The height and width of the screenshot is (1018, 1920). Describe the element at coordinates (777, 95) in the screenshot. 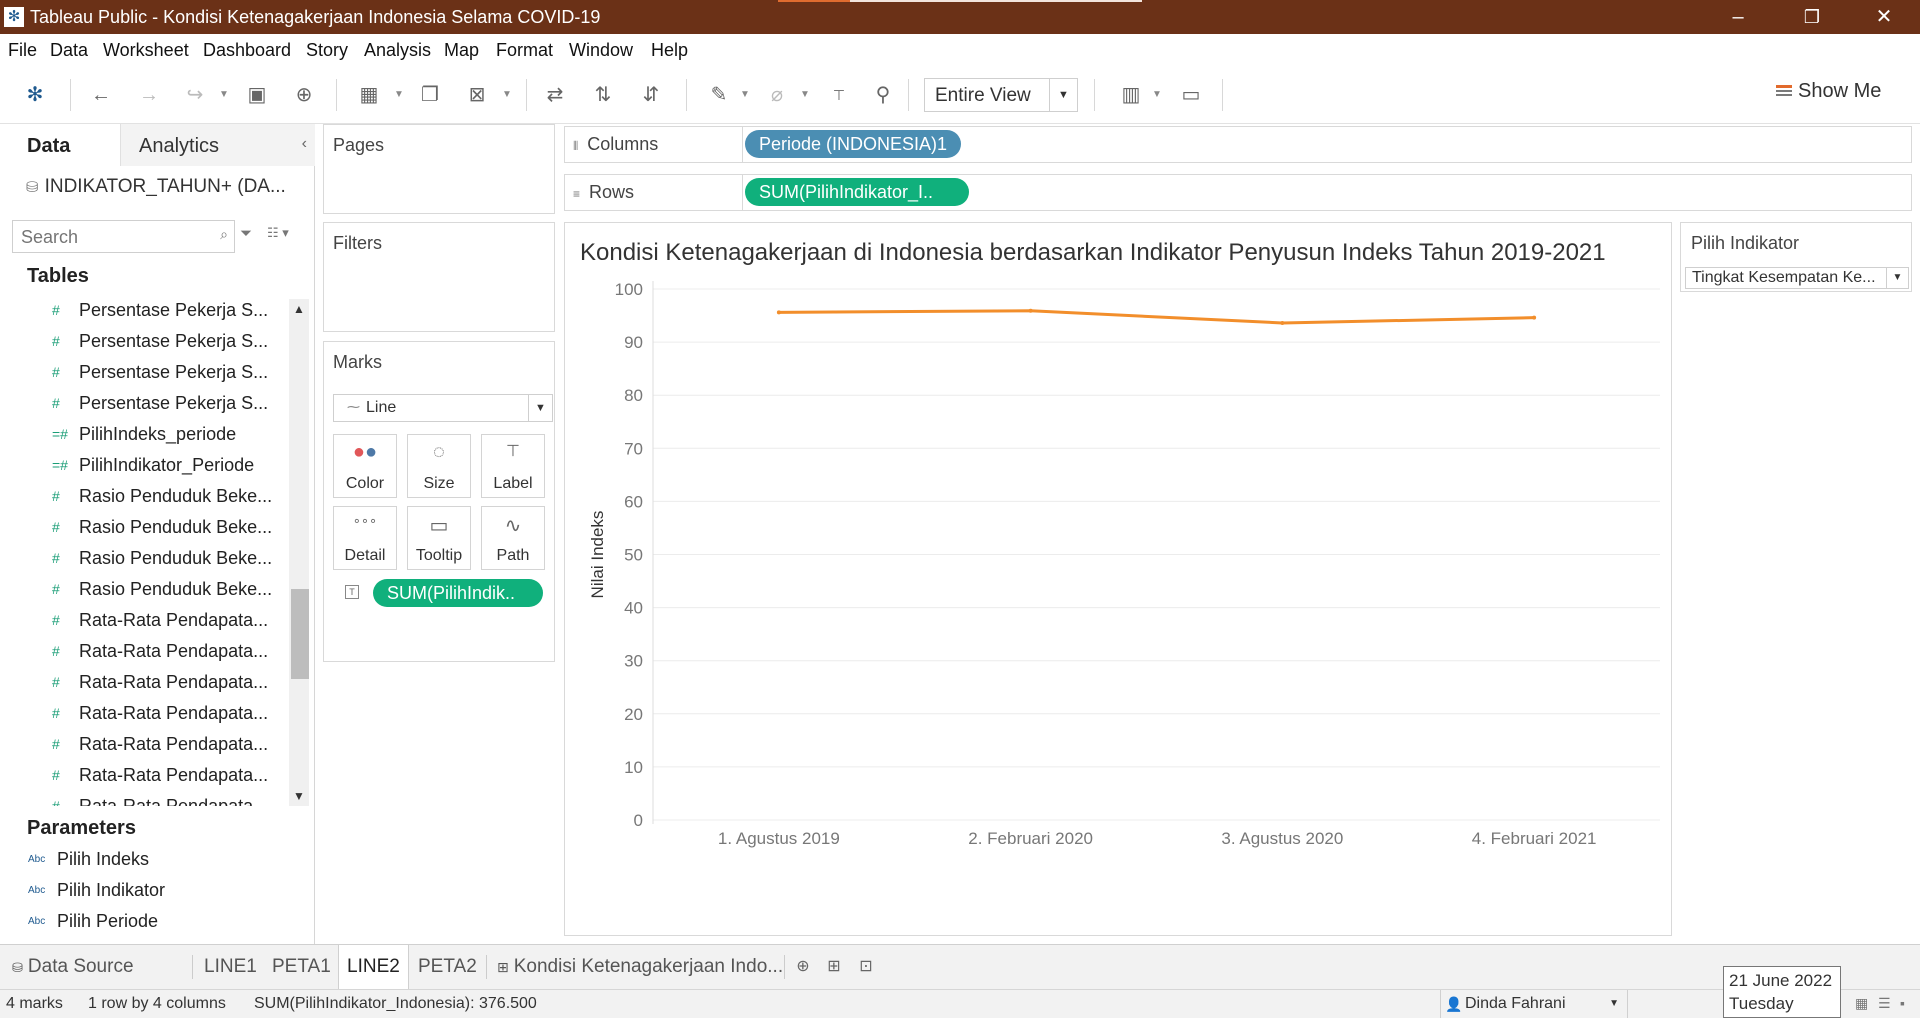

I see `group-members-icon: ⌀` at that location.